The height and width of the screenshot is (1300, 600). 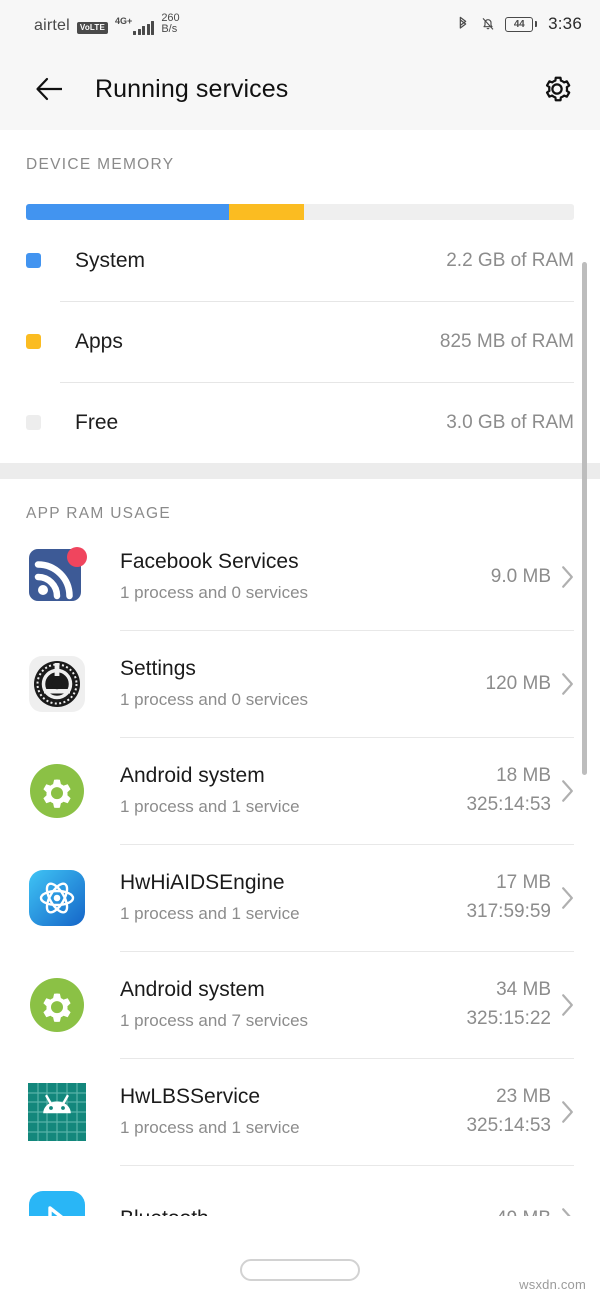 What do you see at coordinates (57, 684) in the screenshot?
I see `settings-app-icon` at bounding box center [57, 684].